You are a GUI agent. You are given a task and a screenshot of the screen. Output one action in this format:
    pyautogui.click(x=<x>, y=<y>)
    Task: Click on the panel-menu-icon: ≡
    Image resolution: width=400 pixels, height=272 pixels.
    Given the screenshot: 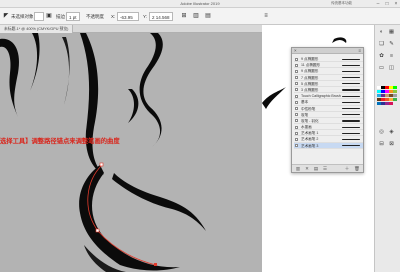 What is the action you would take?
    pyautogui.click(x=359, y=51)
    